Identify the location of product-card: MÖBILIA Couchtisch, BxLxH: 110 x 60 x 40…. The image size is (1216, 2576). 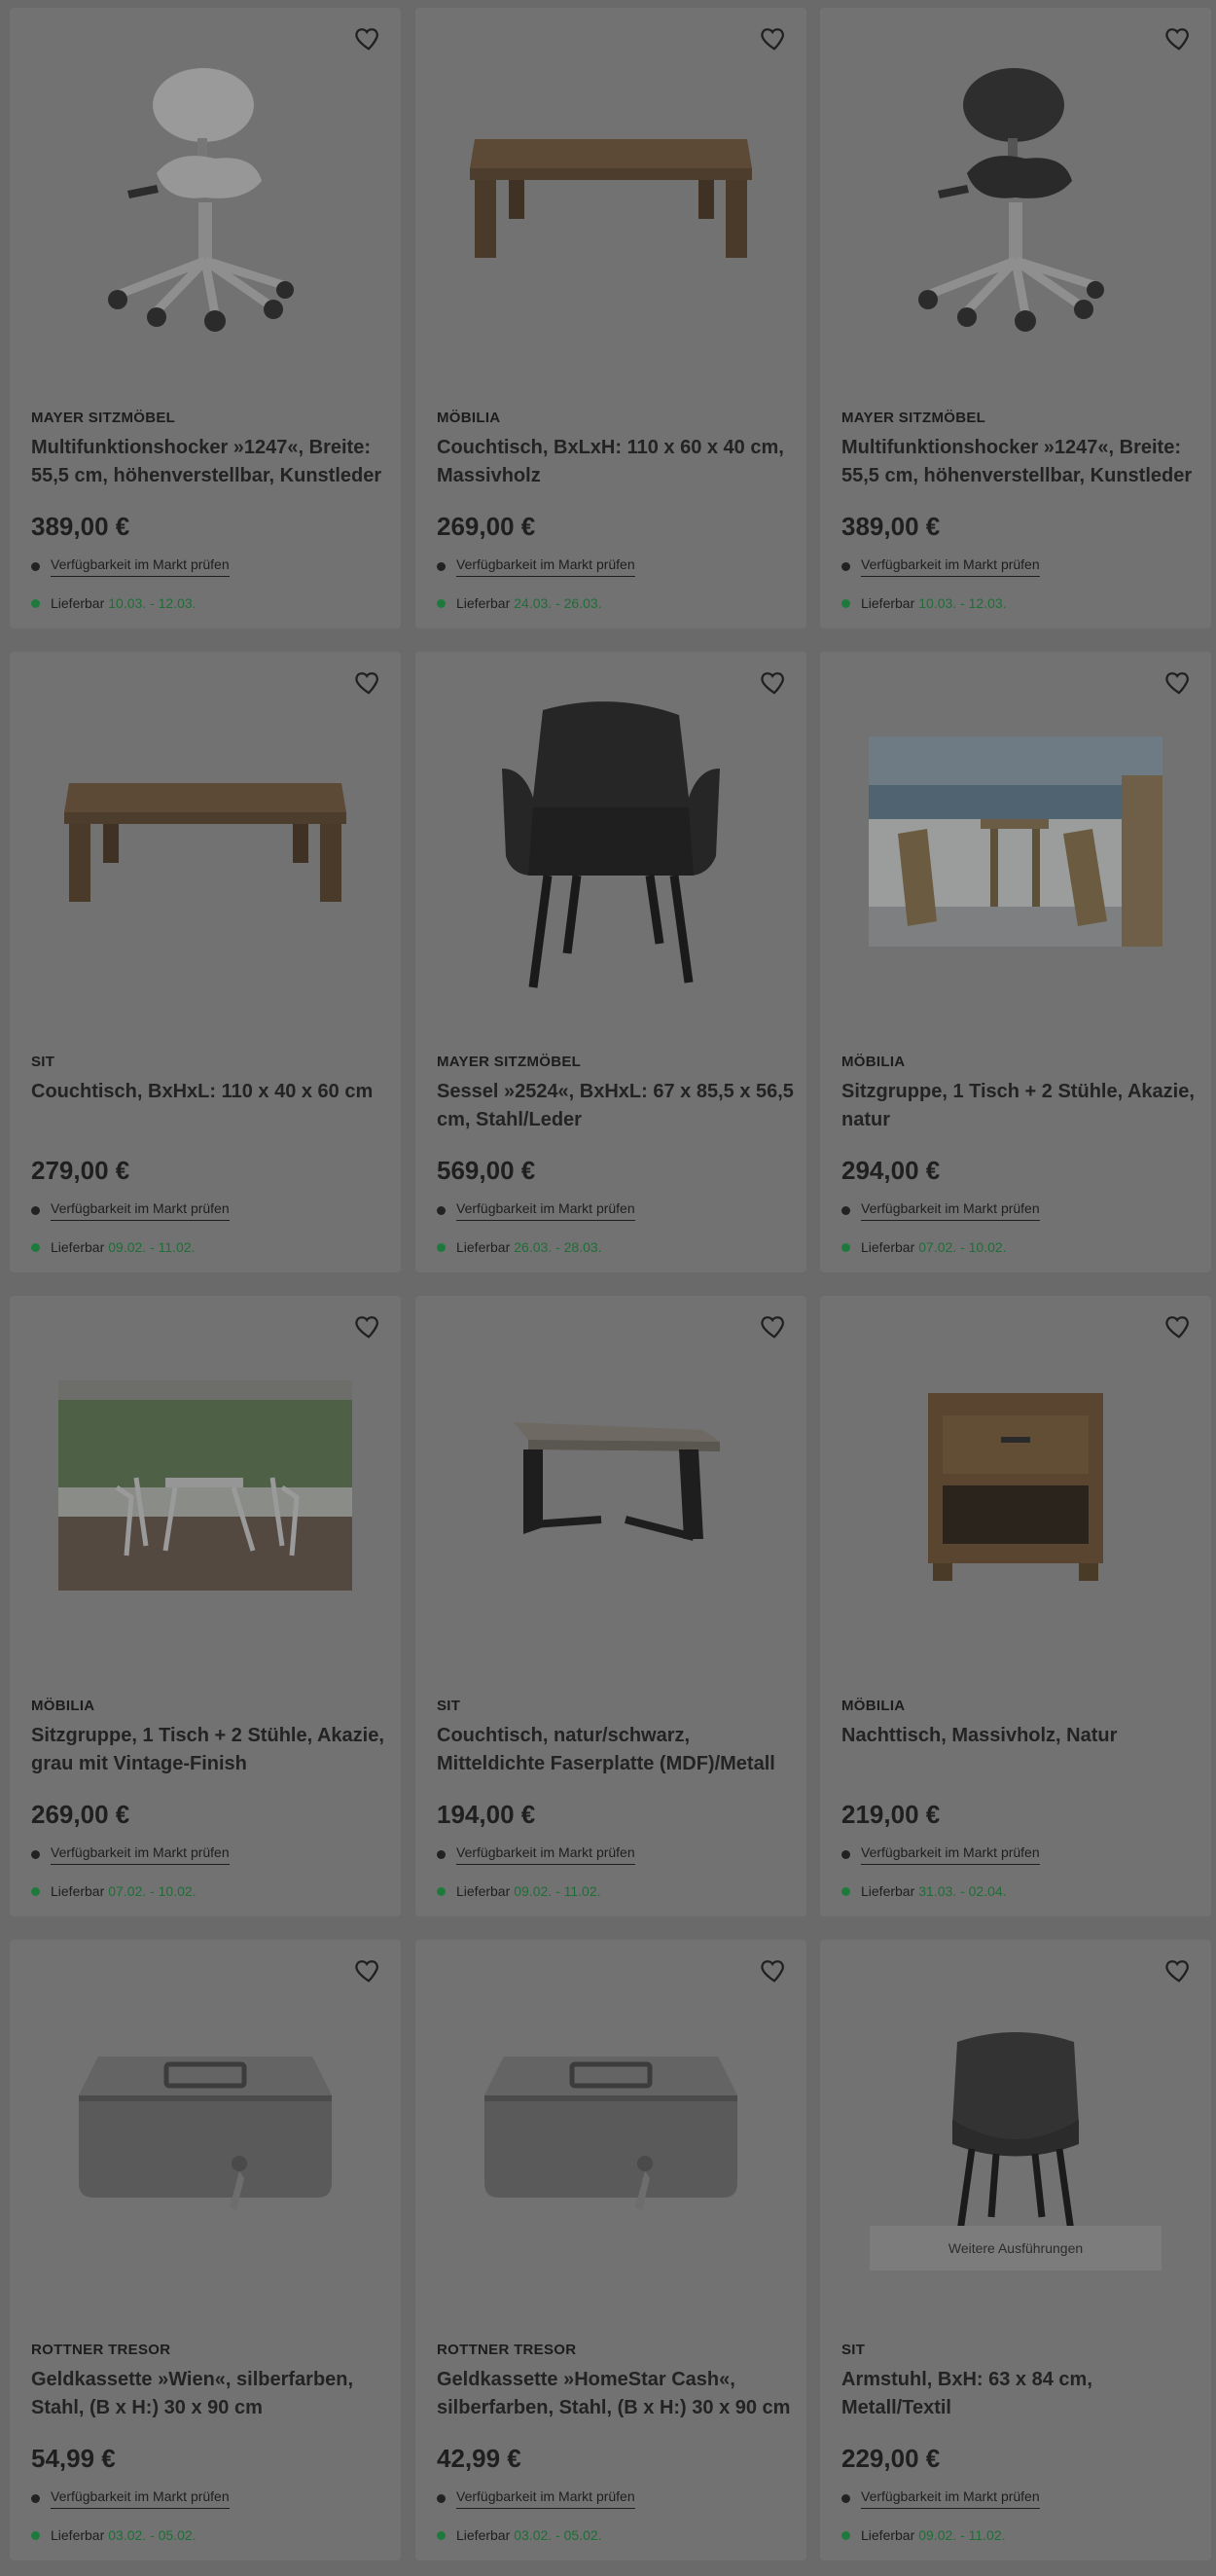
(610, 318).